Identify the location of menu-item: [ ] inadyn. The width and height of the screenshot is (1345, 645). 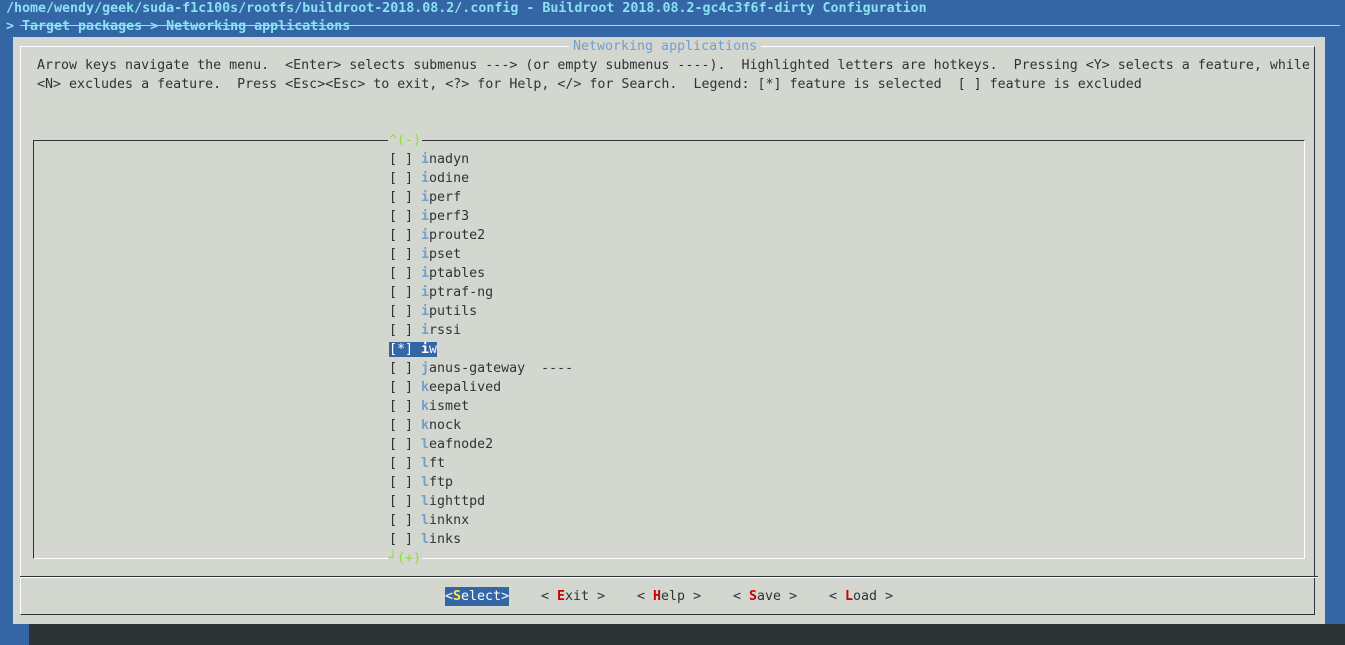
(429, 159).